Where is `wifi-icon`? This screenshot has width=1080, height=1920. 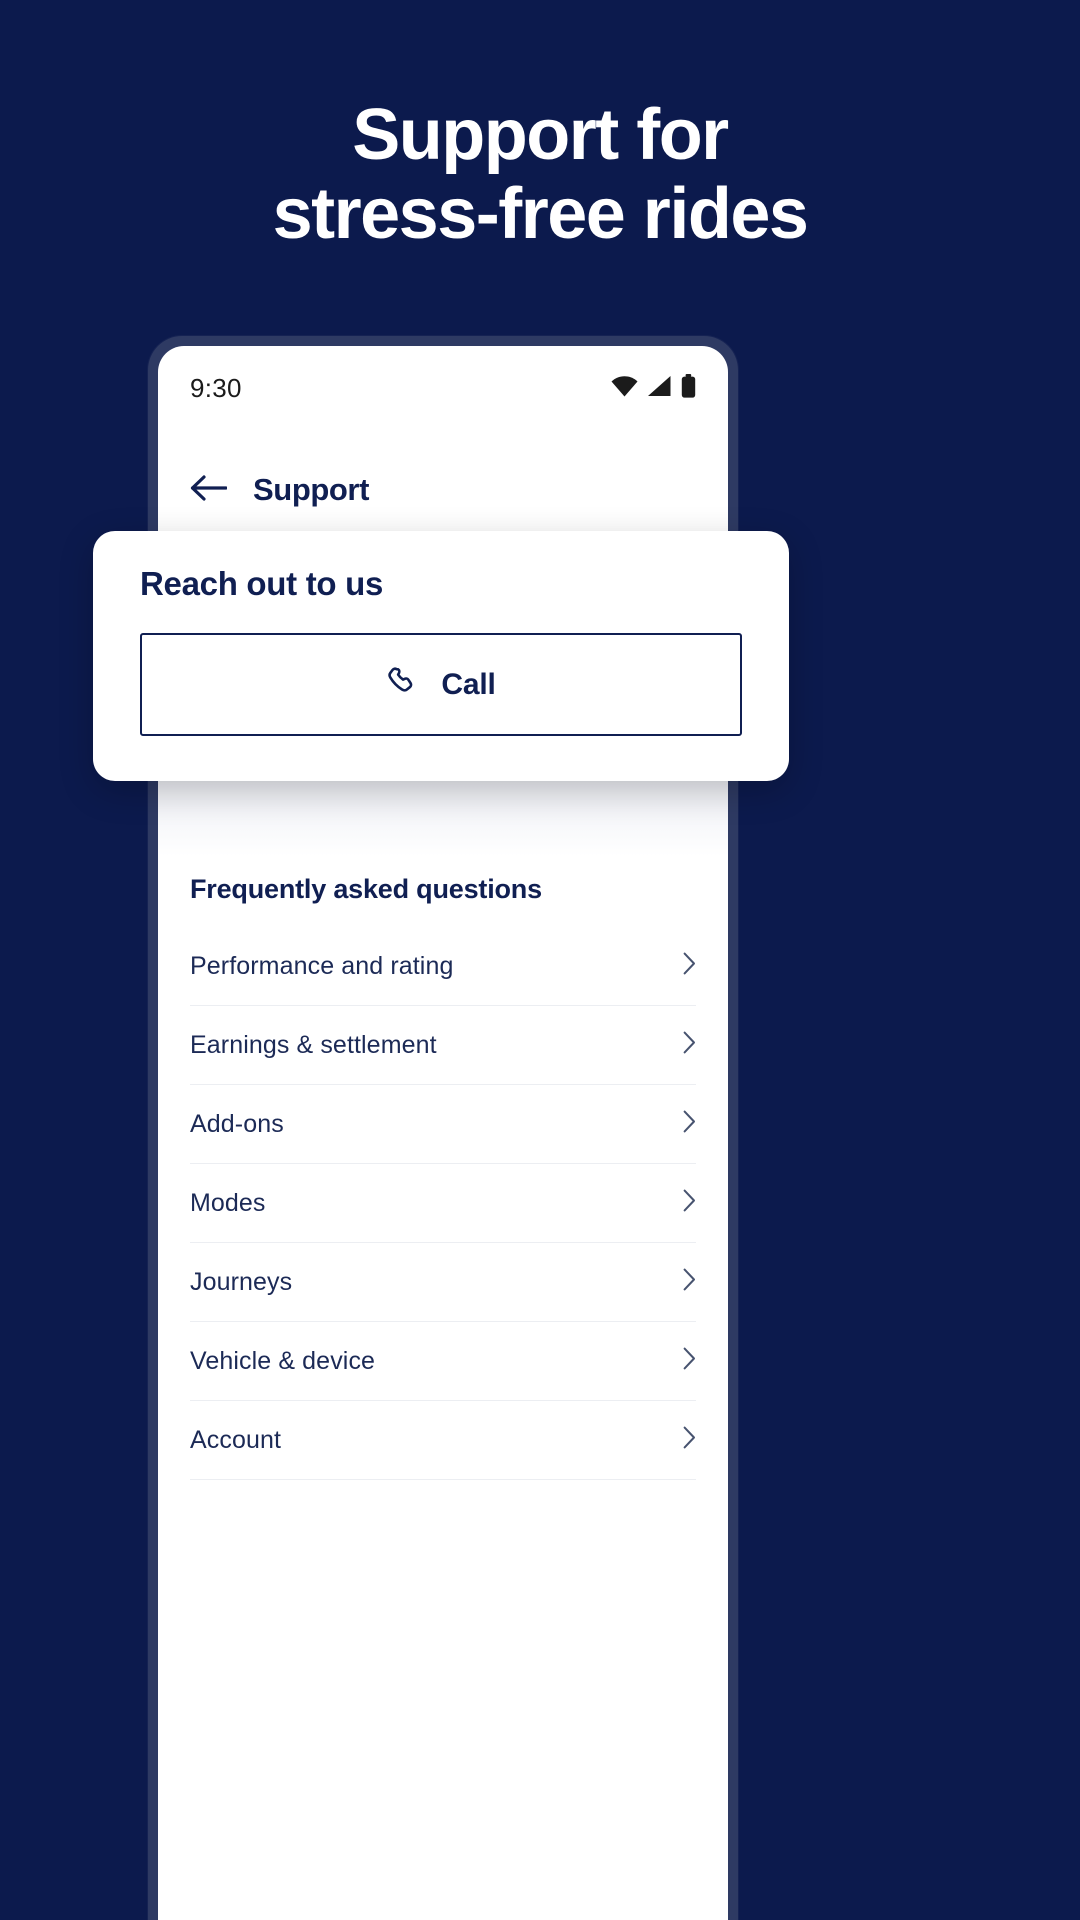 wifi-icon is located at coordinates (624, 388).